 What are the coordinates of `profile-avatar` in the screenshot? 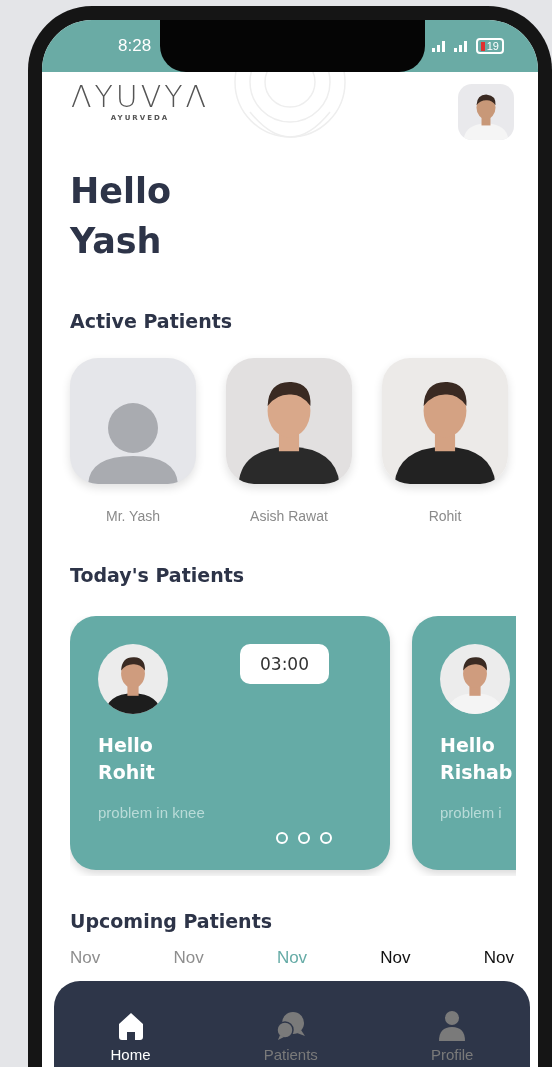 It's located at (486, 112).